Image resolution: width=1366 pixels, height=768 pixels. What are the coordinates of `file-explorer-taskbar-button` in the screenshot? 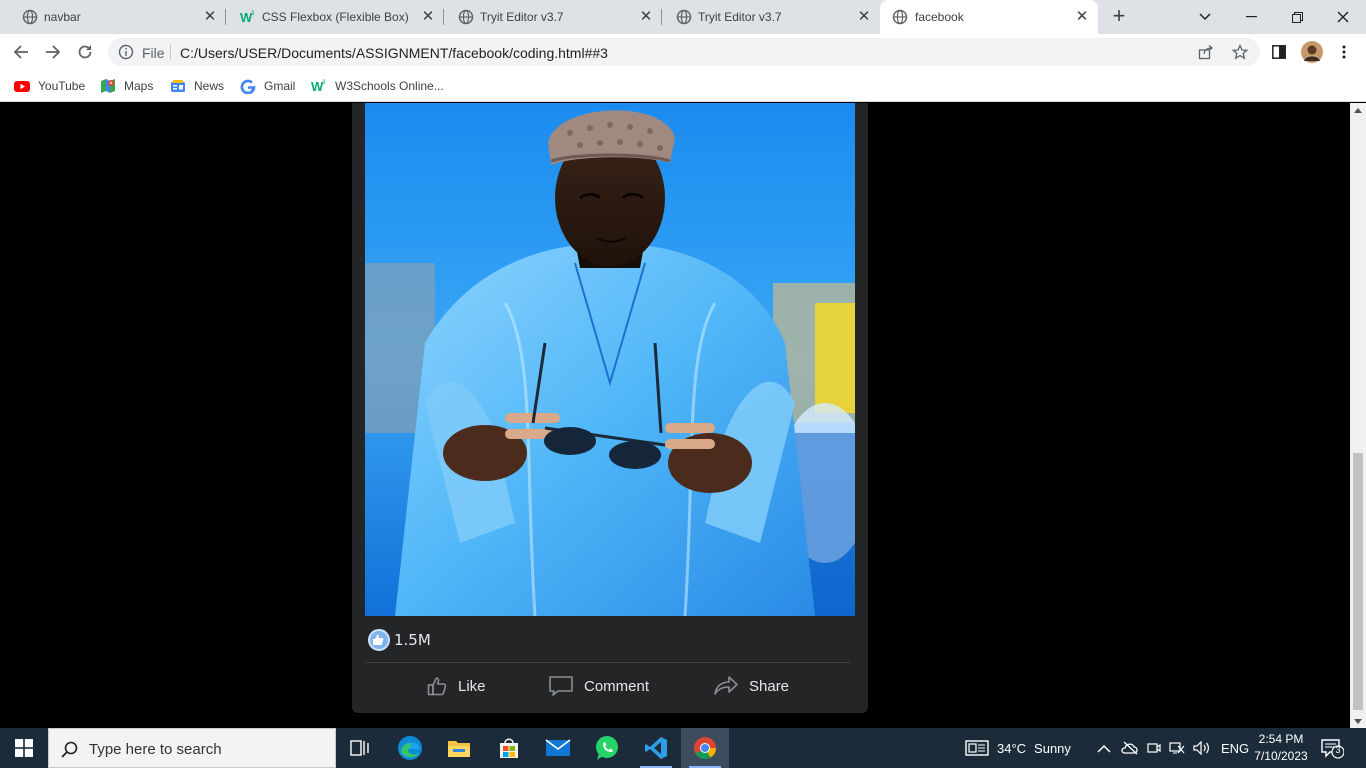 It's located at (459, 748).